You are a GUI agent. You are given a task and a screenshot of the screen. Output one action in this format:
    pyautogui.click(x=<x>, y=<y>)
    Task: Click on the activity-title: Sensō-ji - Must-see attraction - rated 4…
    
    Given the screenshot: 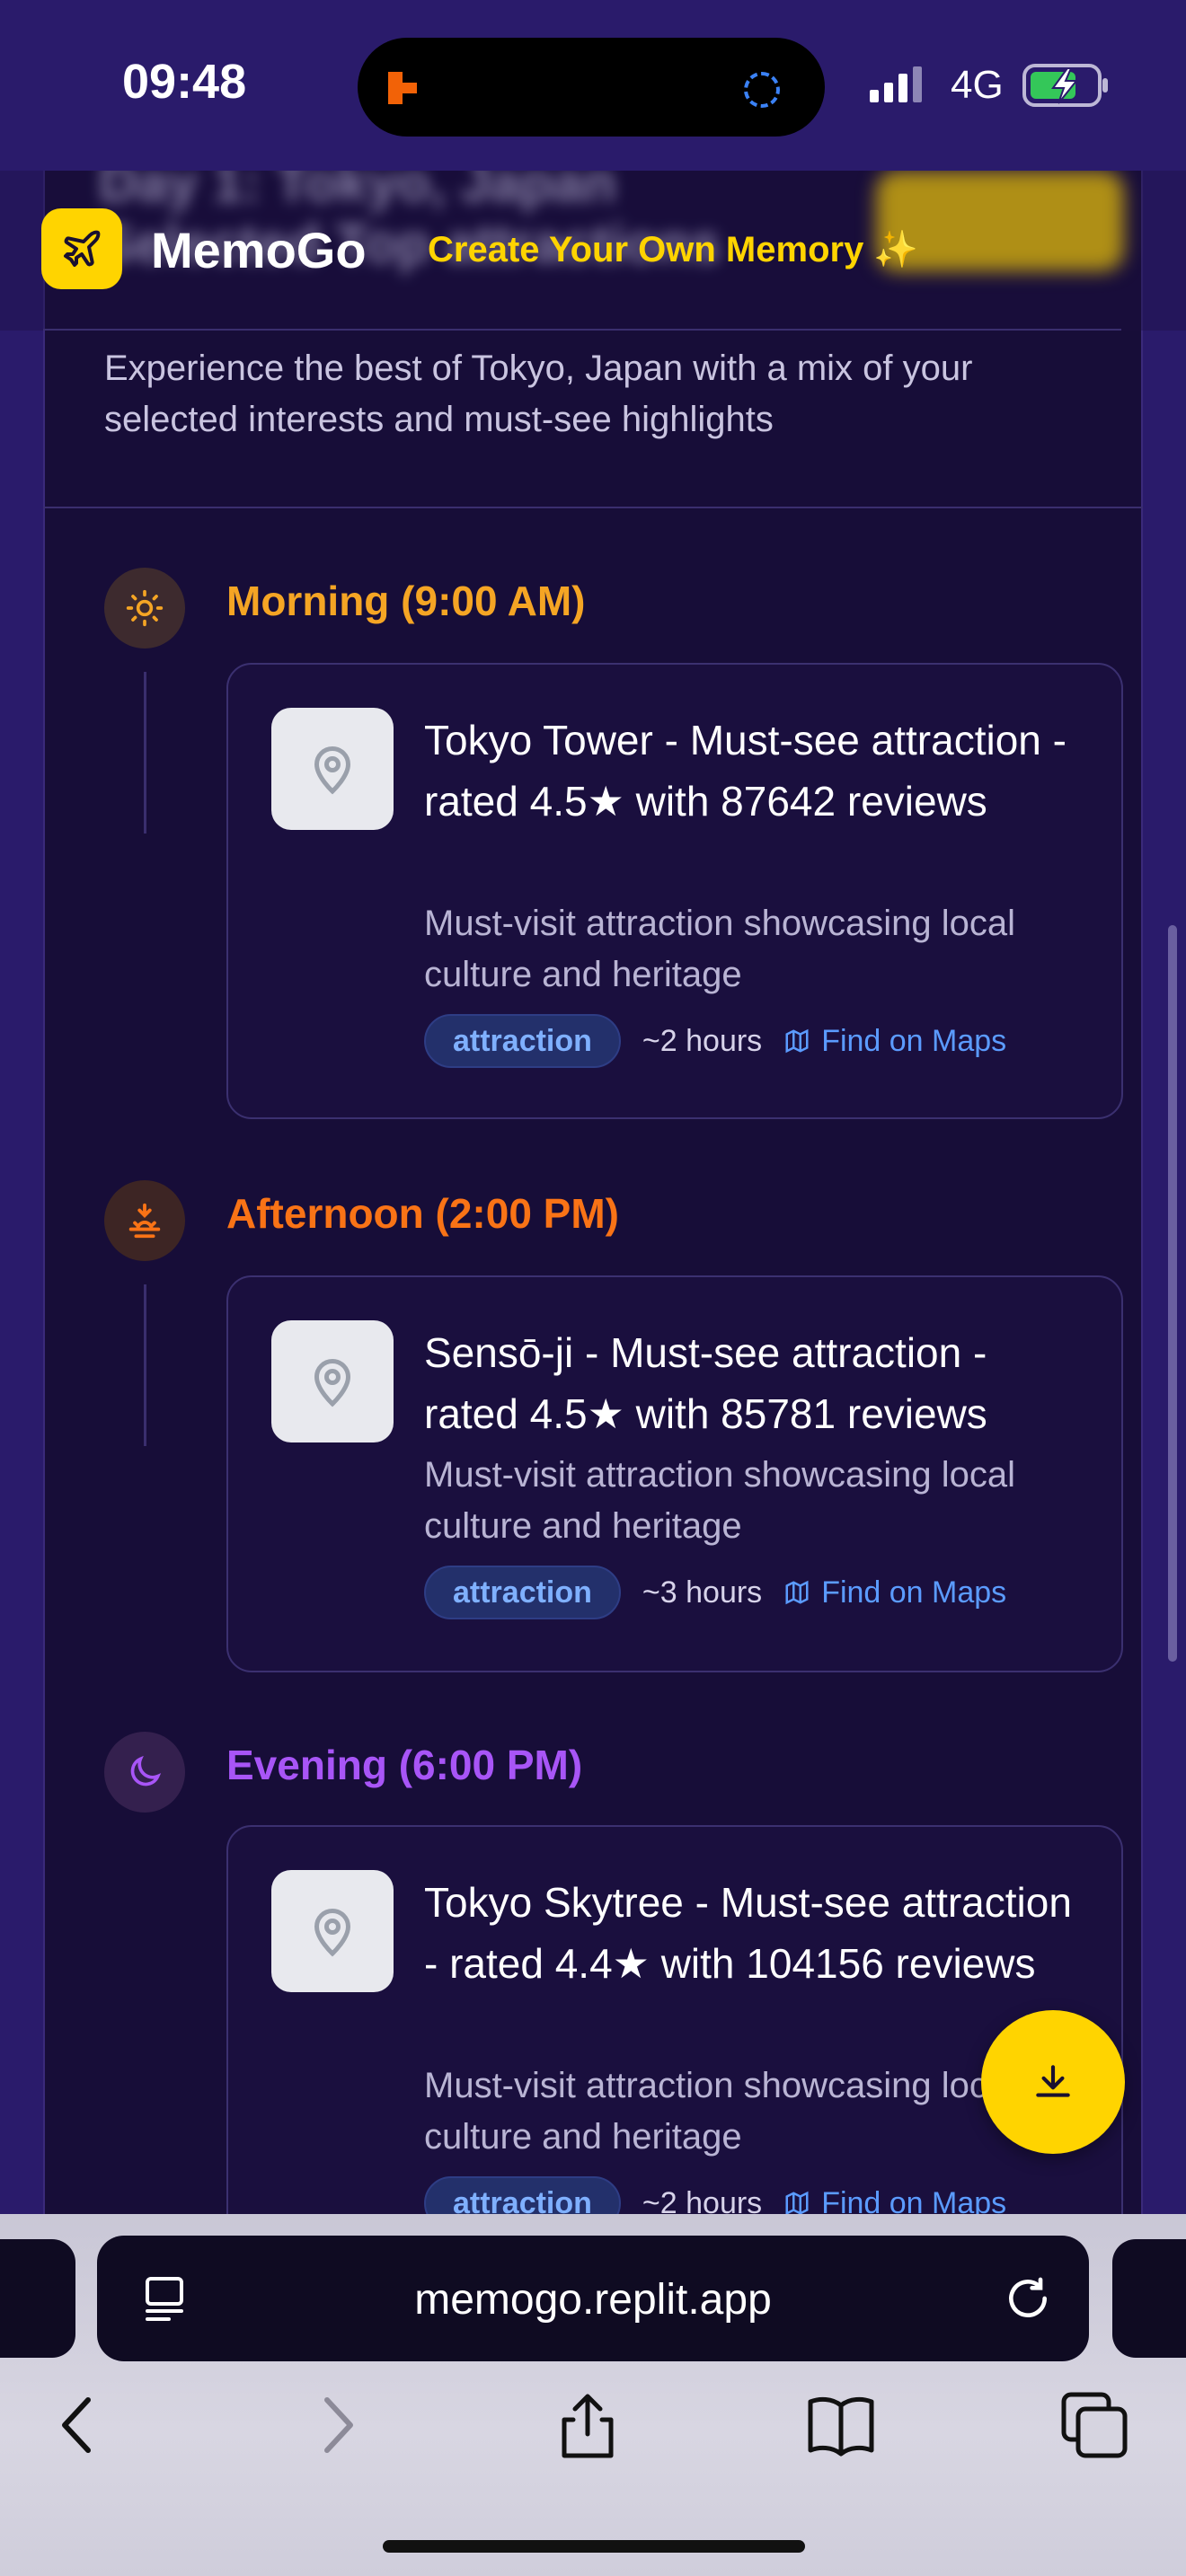 What is the action you would take?
    pyautogui.click(x=705, y=1383)
    